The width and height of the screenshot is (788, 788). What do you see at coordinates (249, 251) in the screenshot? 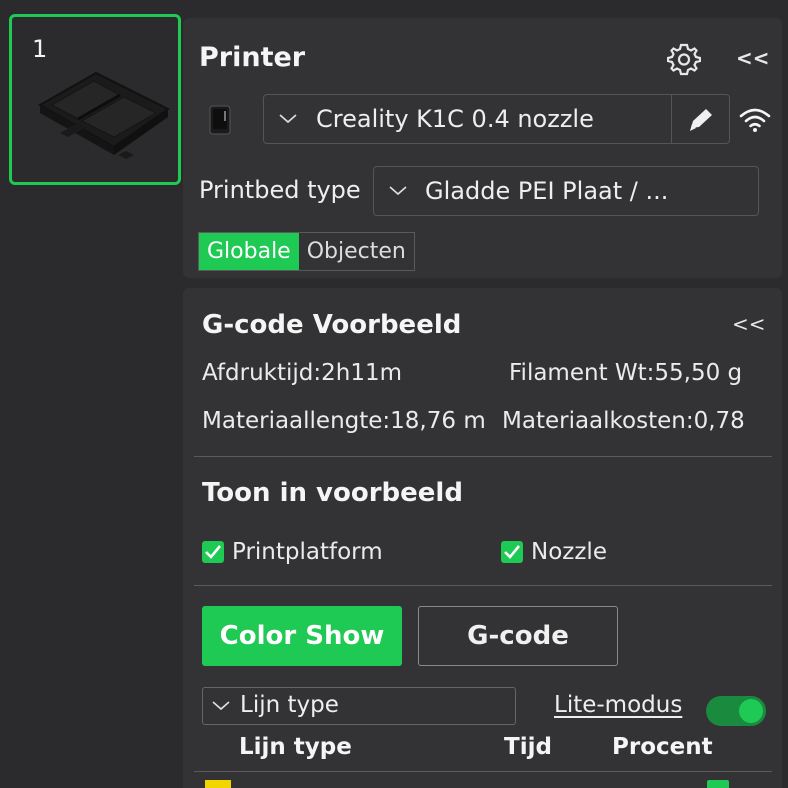
I see `tab-global: Globale` at bounding box center [249, 251].